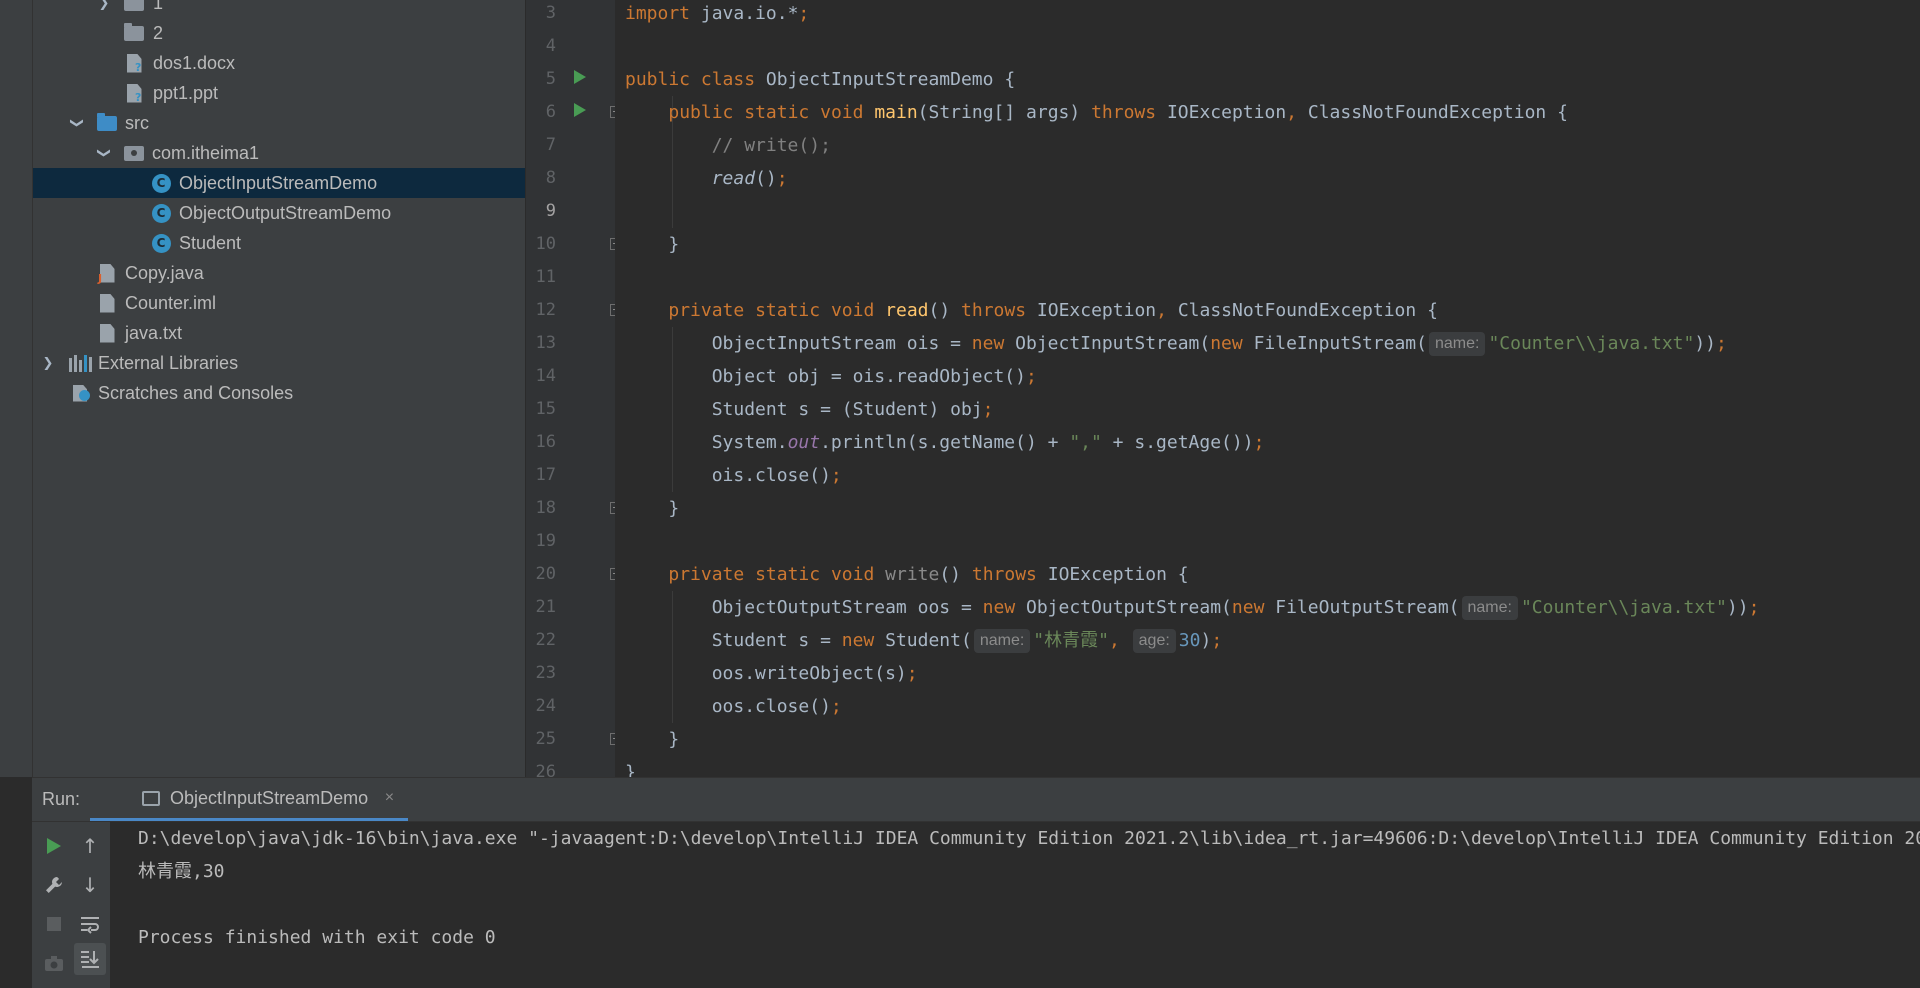  I want to click on code-line: ois.close();, so click(776, 475).